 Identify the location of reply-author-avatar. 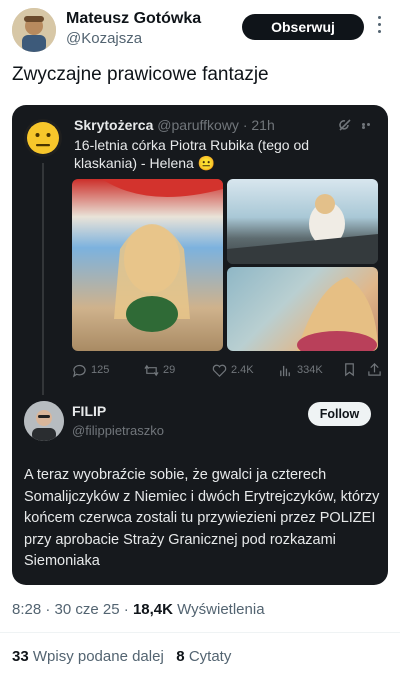
(44, 421).